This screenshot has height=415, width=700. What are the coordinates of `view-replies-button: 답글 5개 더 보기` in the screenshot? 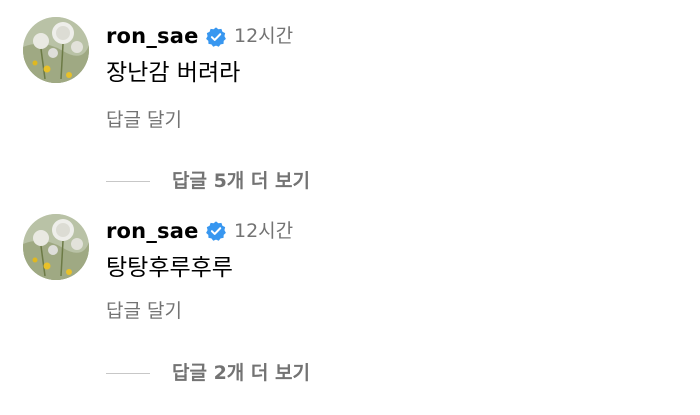 It's located at (208, 181).